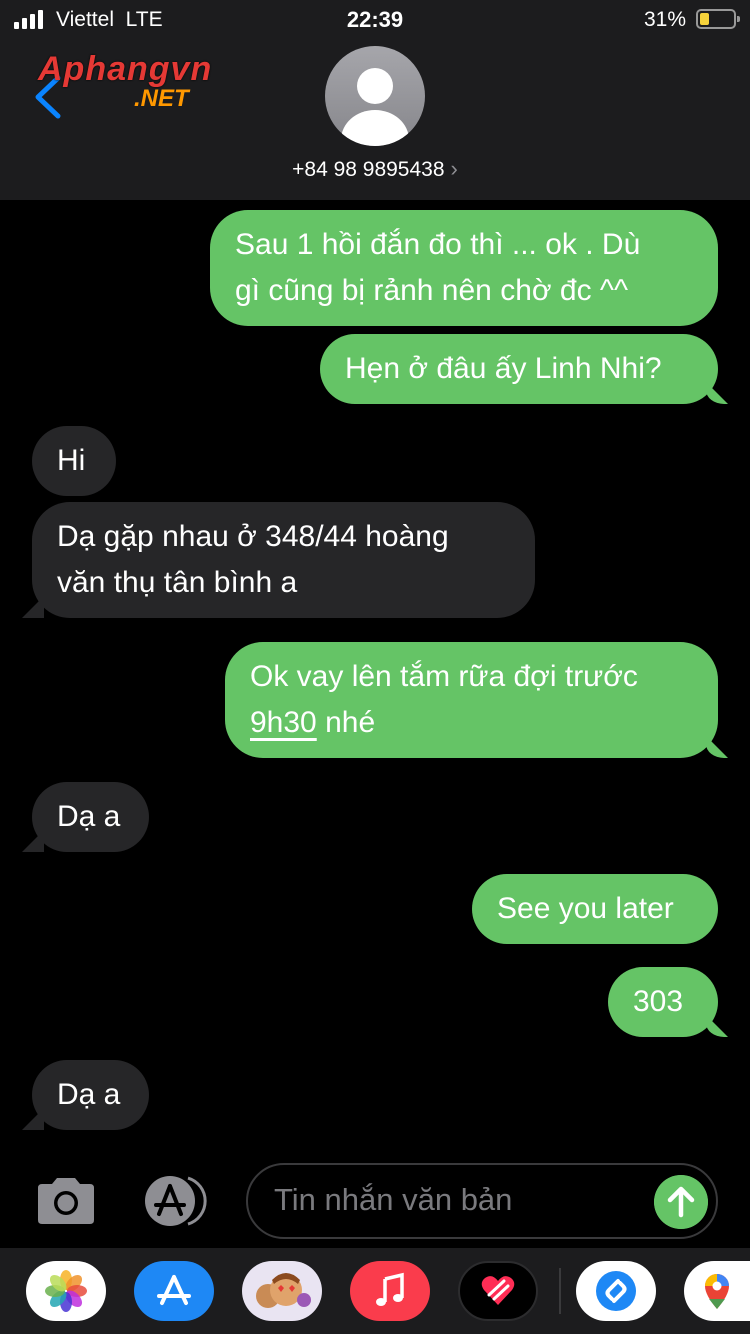  I want to click on music-icon, so click(390, 1291).